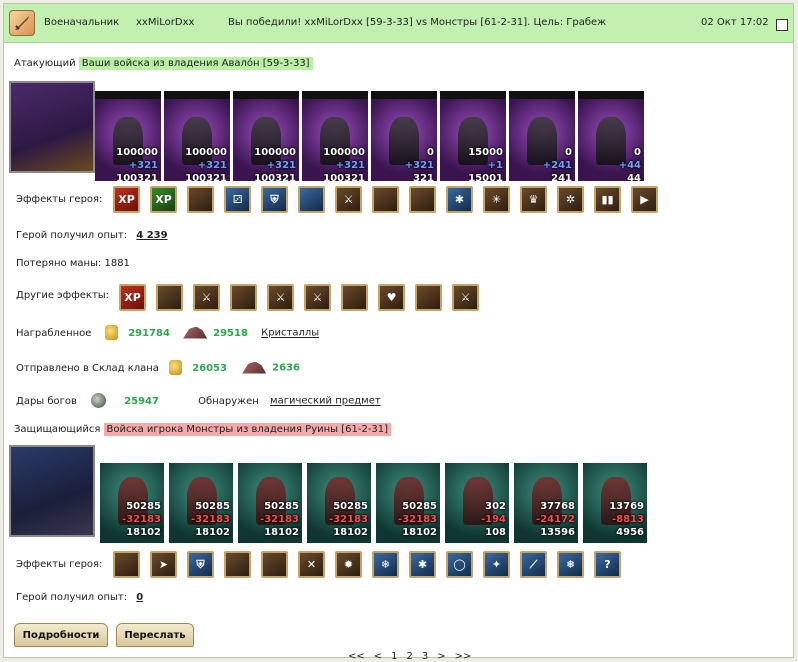 Image resolution: width=798 pixels, height=662 pixels. I want to click on unit-card: 15000 +1 15001, so click(473, 136).